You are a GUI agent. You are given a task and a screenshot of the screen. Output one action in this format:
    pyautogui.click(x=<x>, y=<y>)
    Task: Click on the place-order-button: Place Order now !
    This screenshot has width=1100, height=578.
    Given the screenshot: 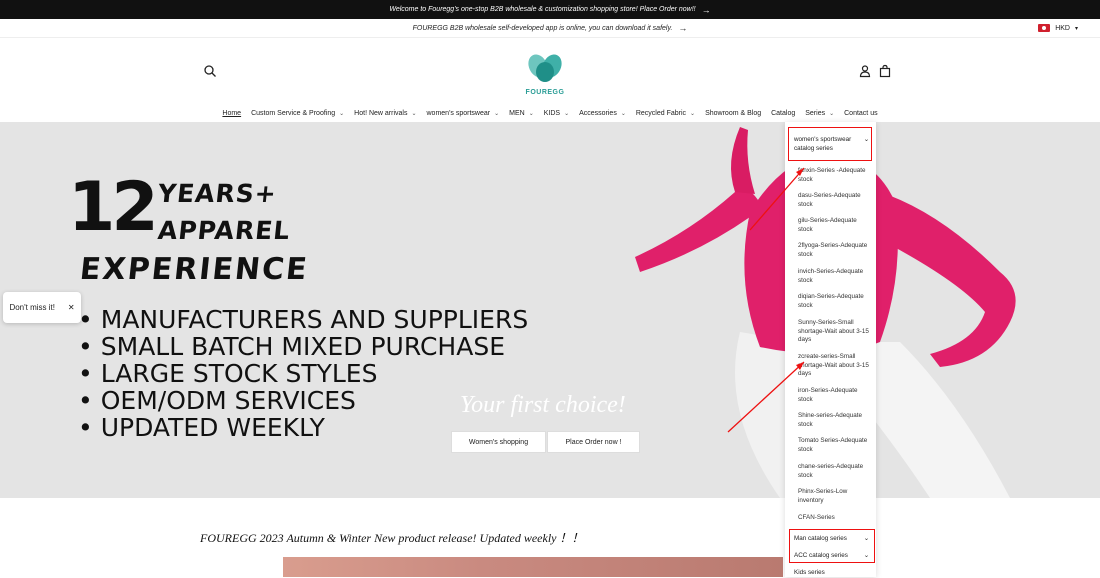 What is the action you would take?
    pyautogui.click(x=593, y=442)
    